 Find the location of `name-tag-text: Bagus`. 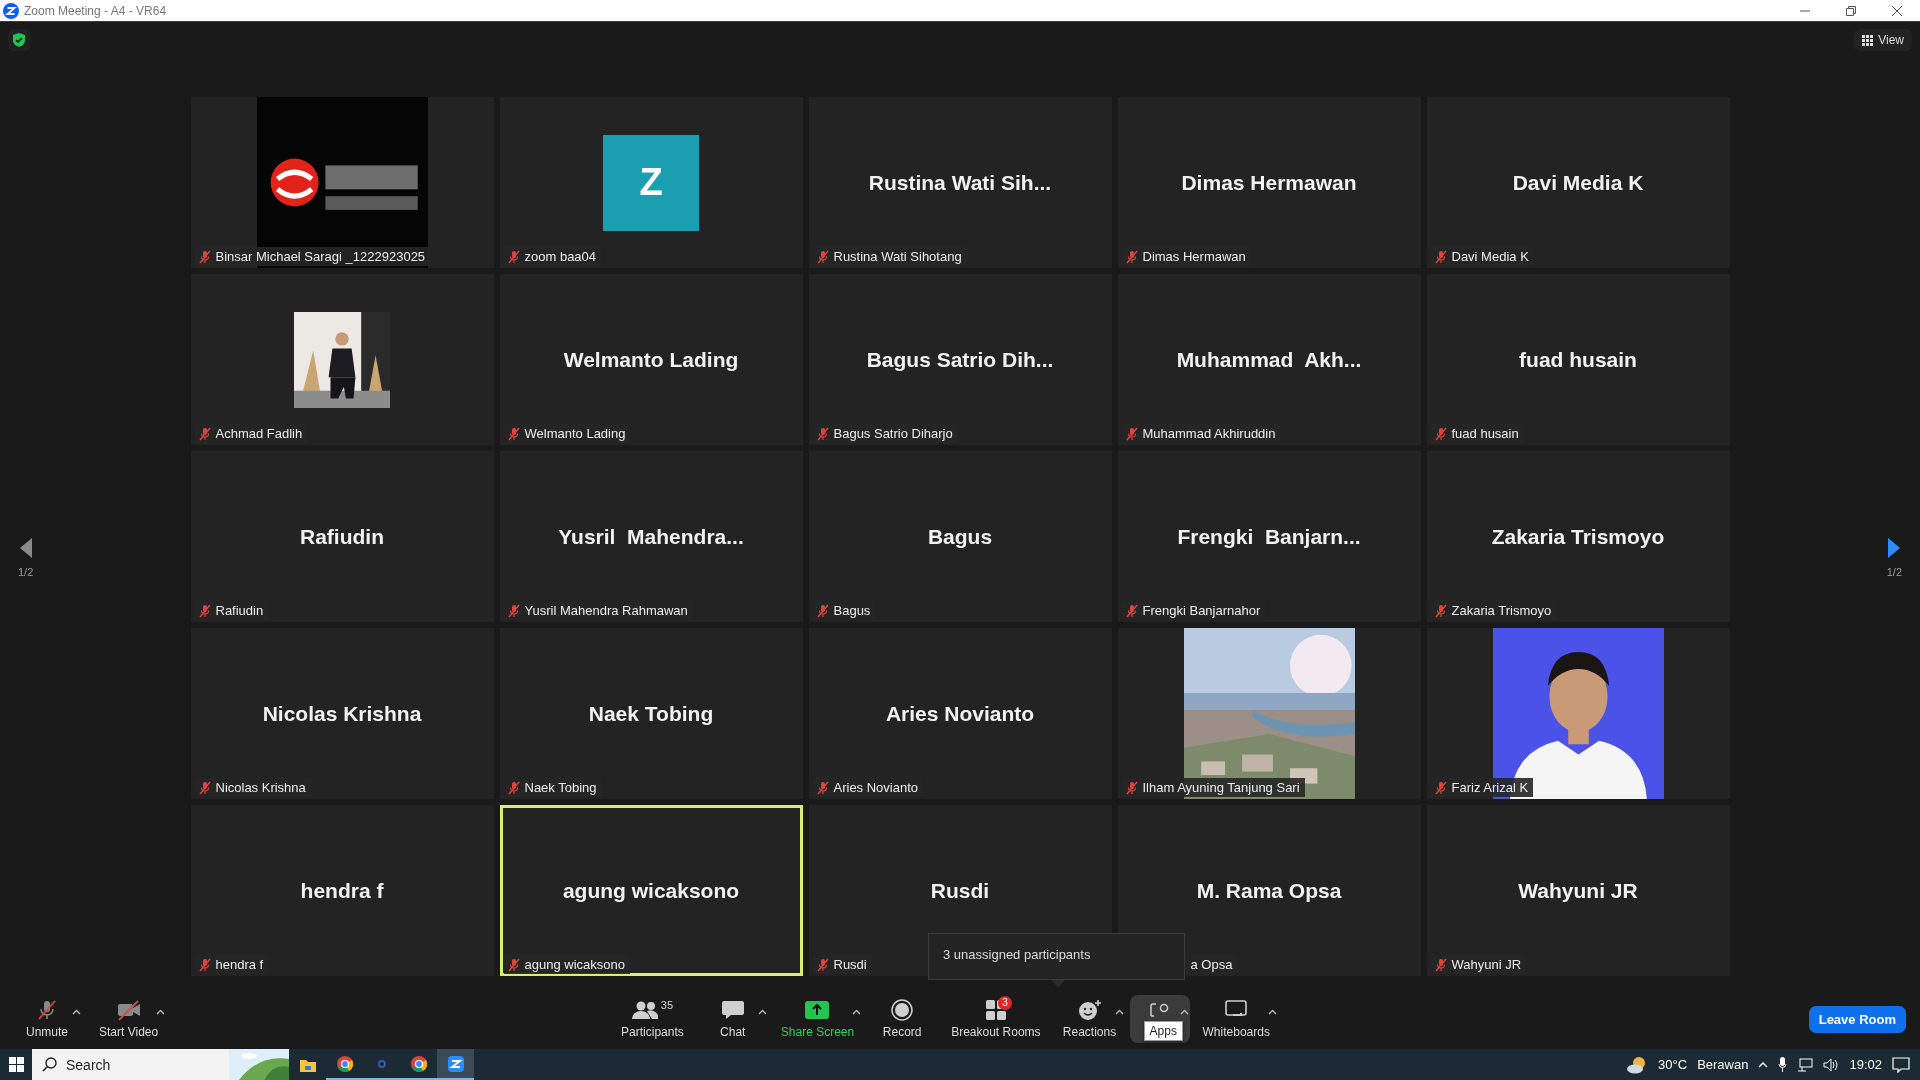

name-tag-text: Bagus is located at coordinates (852, 610).